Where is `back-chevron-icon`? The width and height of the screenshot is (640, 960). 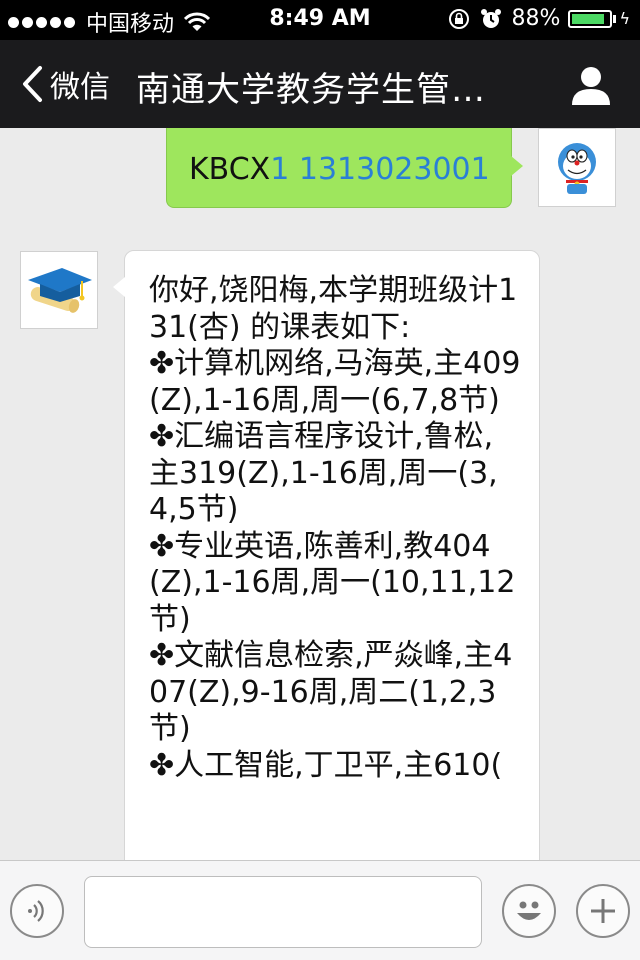 back-chevron-icon is located at coordinates (32, 84).